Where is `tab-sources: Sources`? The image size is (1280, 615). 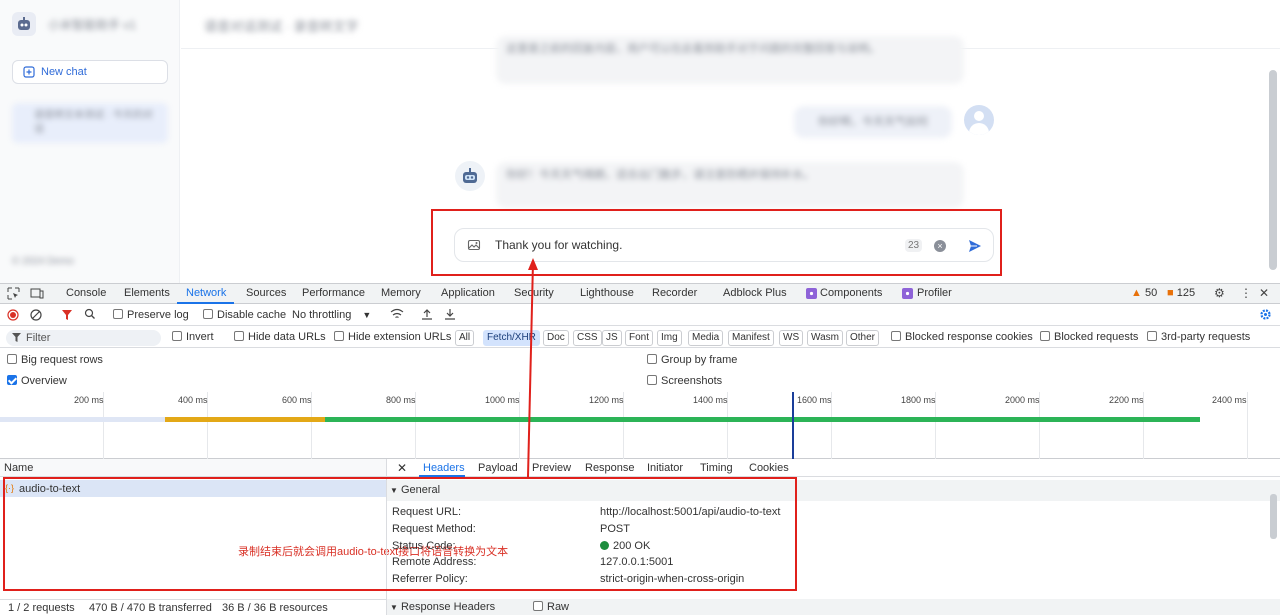
tab-sources: Sources is located at coordinates (266, 293).